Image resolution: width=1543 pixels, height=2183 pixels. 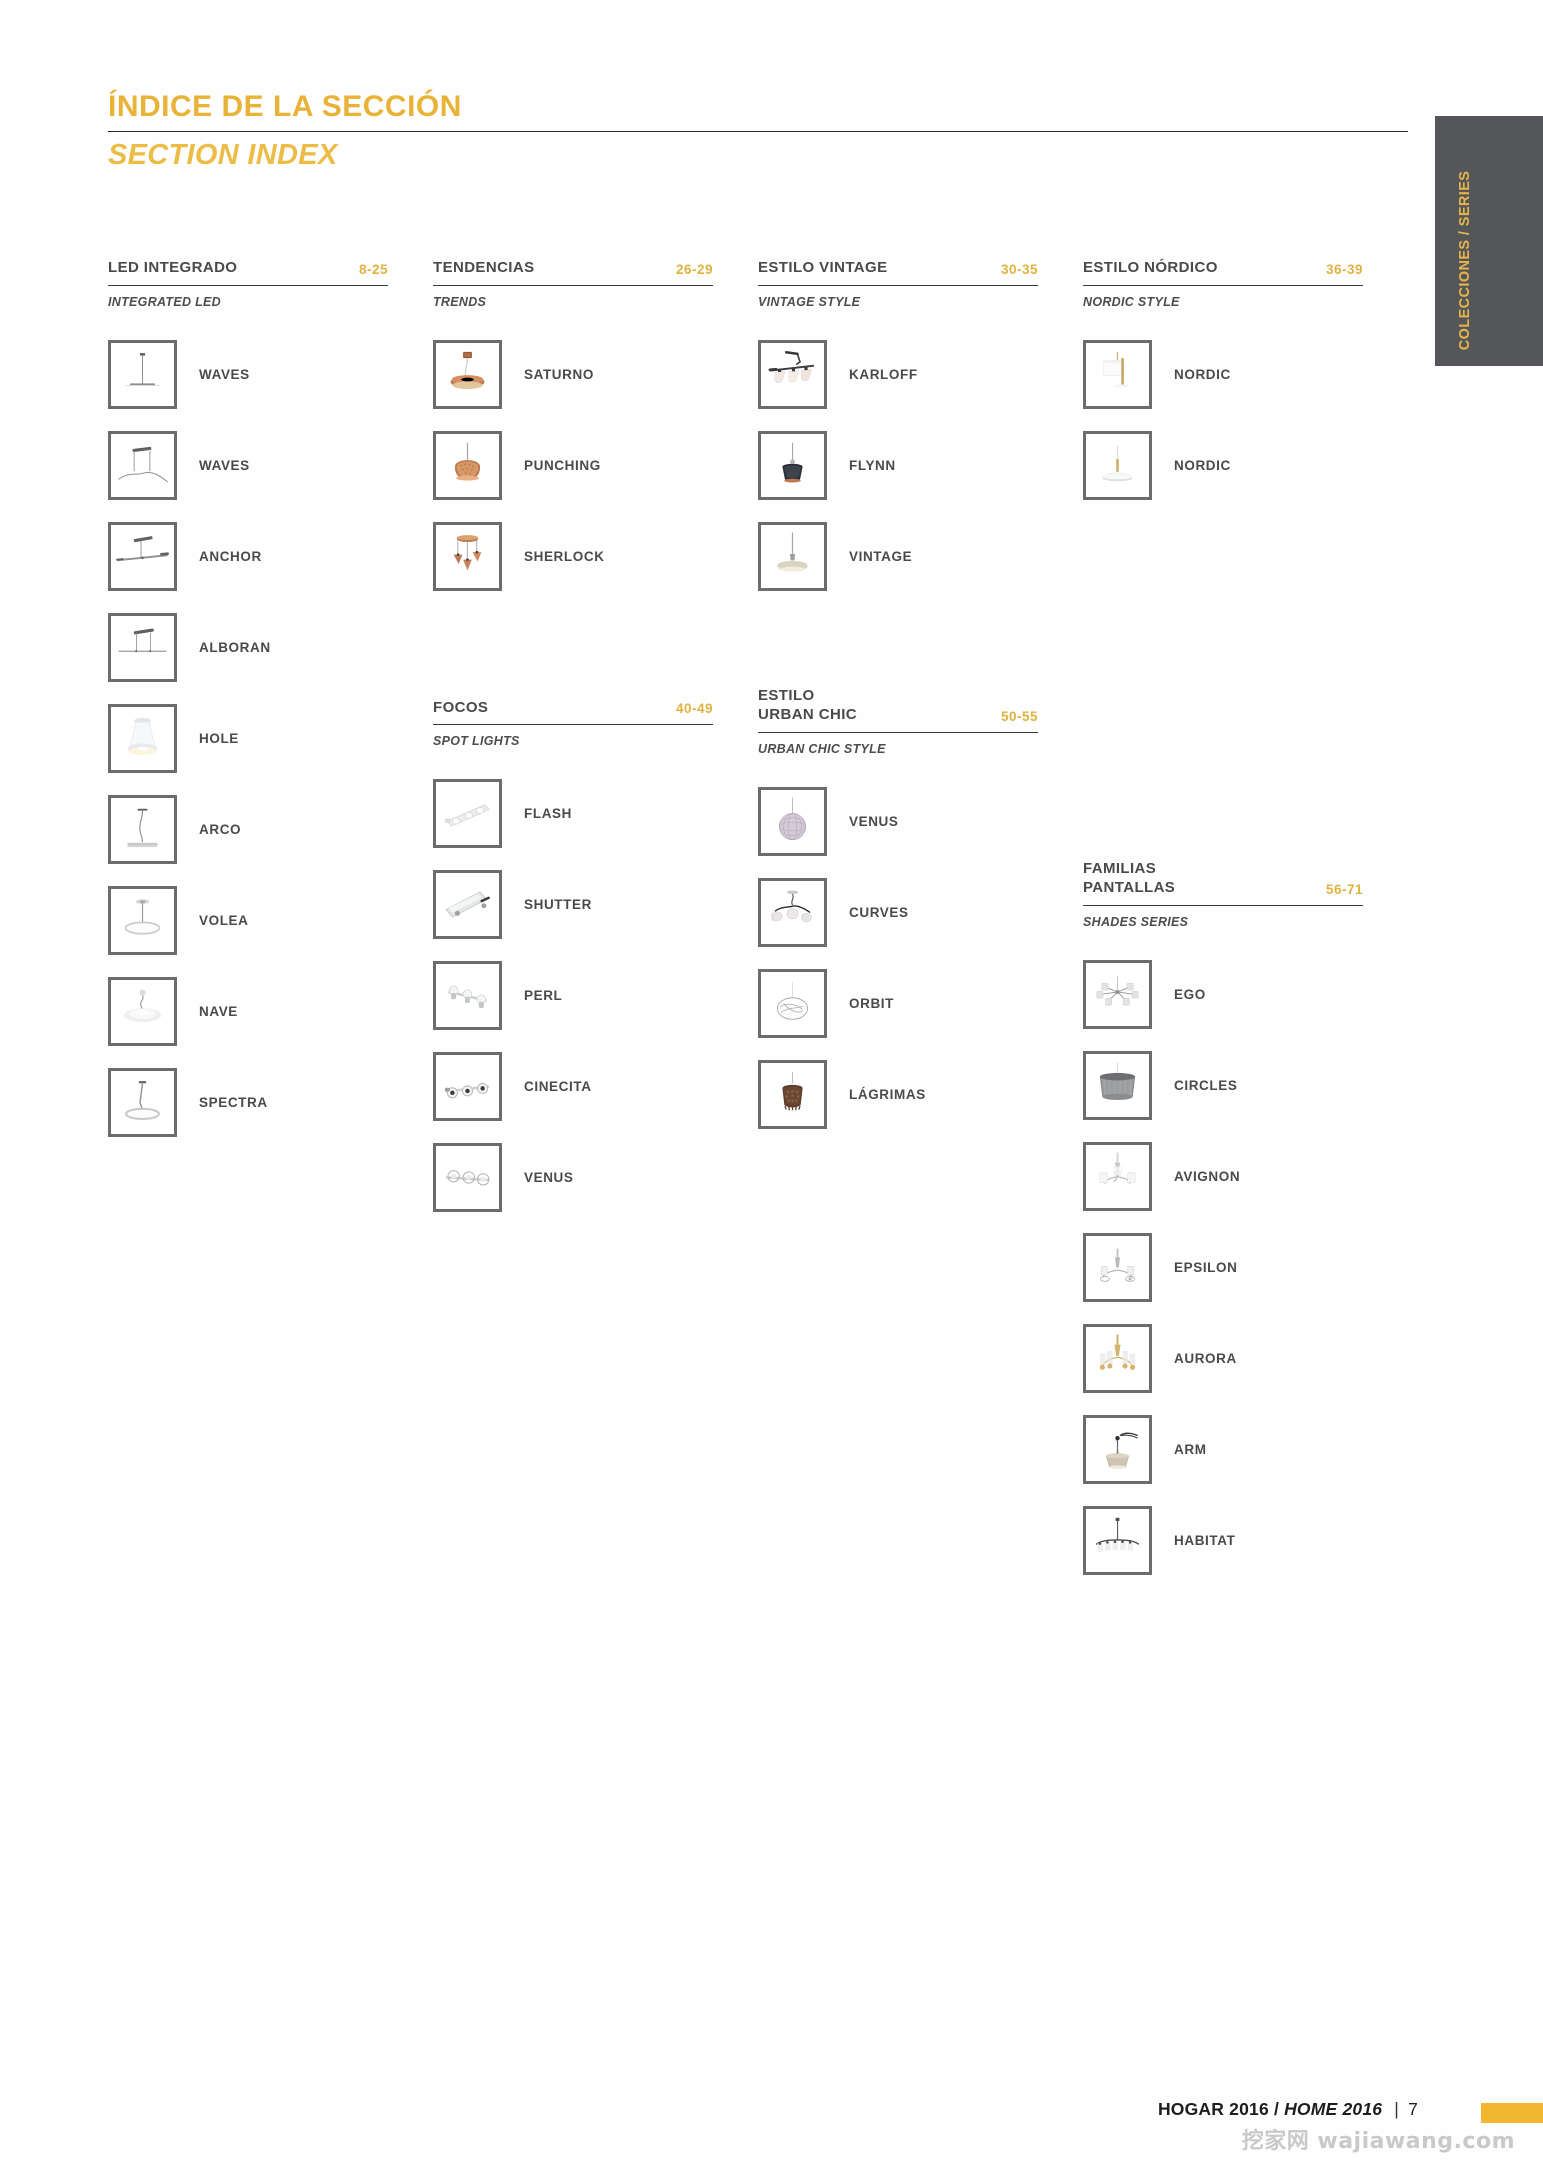 I want to click on list-item: KARLOFF, so click(x=920, y=374).